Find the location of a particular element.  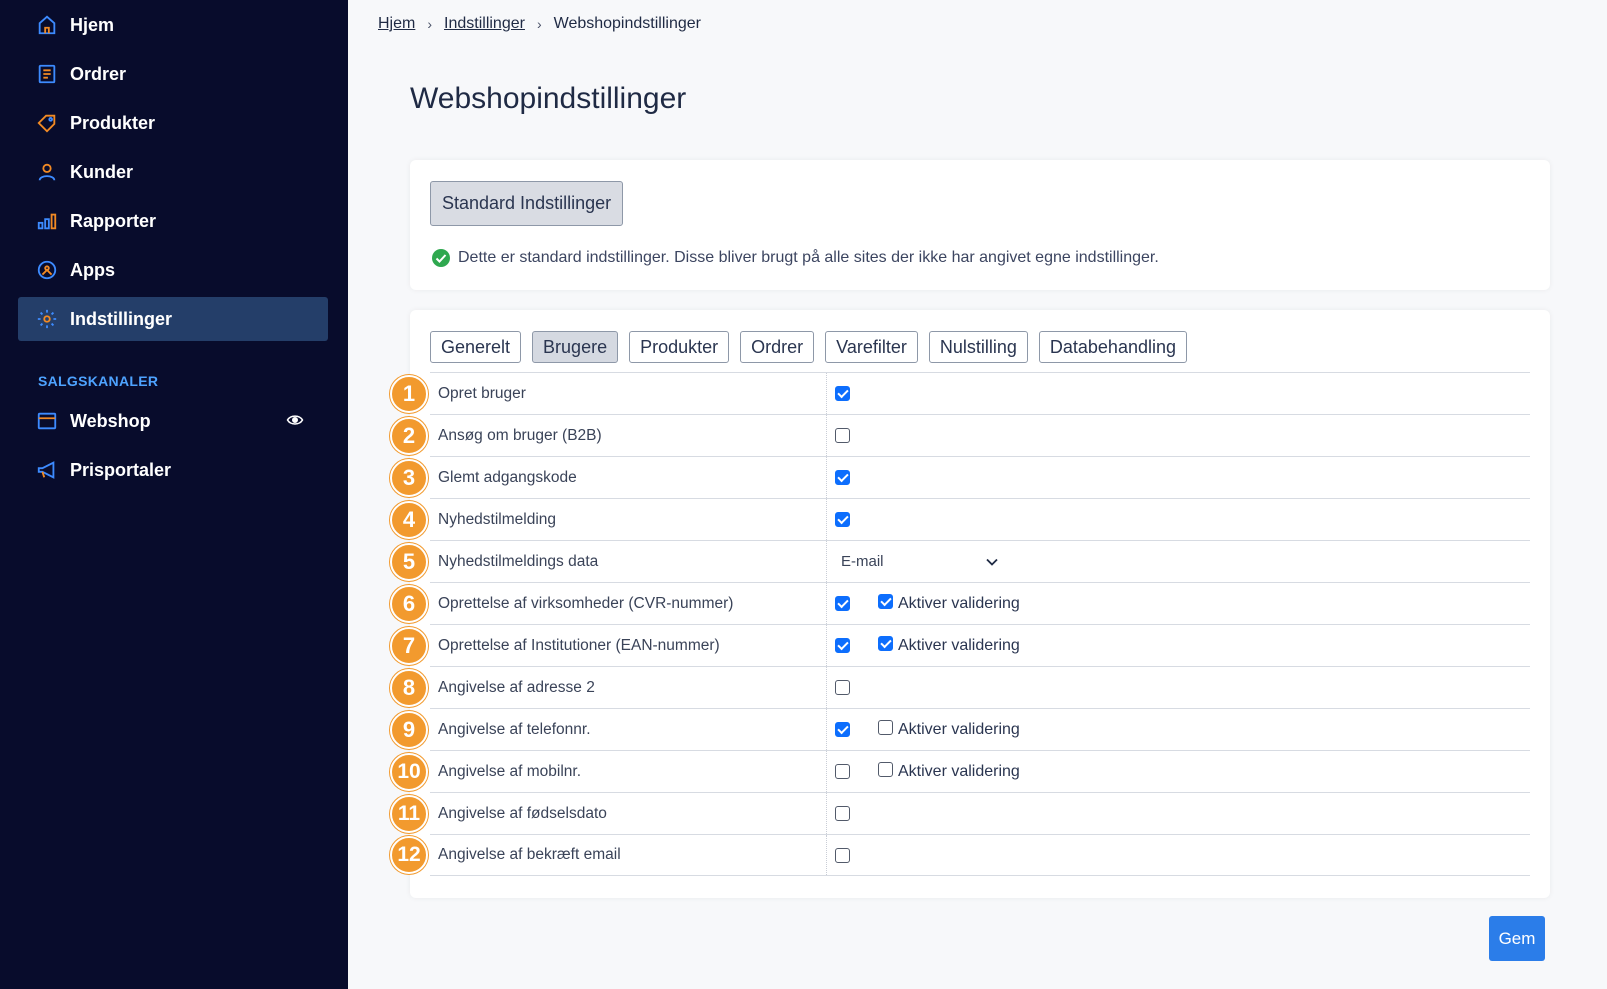

sidebar-item-label: Prisportaler is located at coordinates (121, 469).